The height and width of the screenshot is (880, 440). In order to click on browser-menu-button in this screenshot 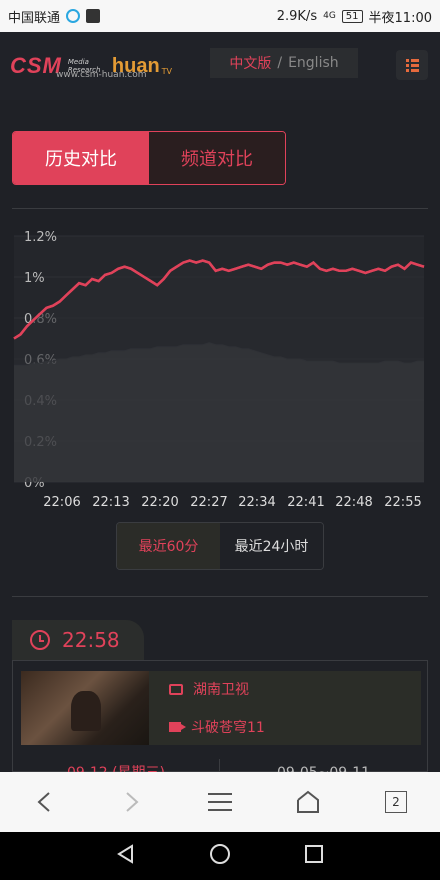, I will do `click(220, 802)`.